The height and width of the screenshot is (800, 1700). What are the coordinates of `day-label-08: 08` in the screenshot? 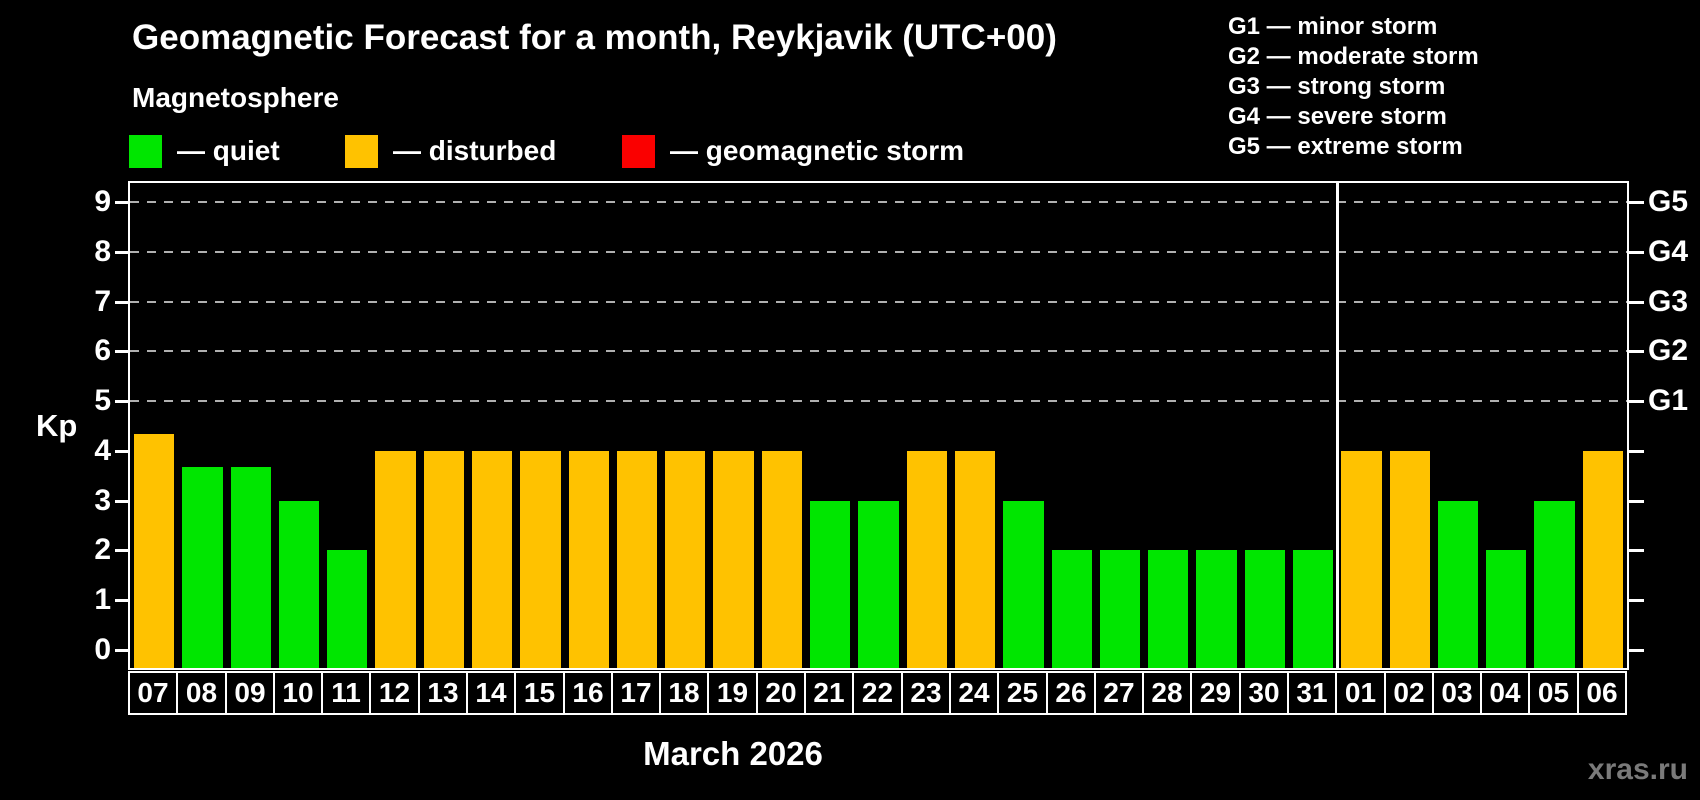 It's located at (201, 693).